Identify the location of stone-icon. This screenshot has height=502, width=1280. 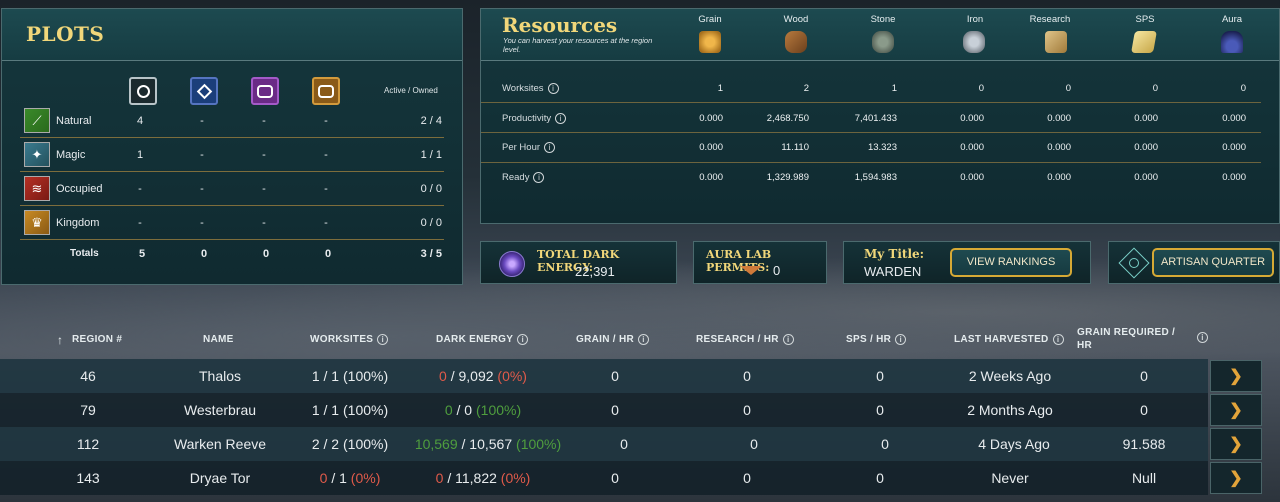
(883, 42).